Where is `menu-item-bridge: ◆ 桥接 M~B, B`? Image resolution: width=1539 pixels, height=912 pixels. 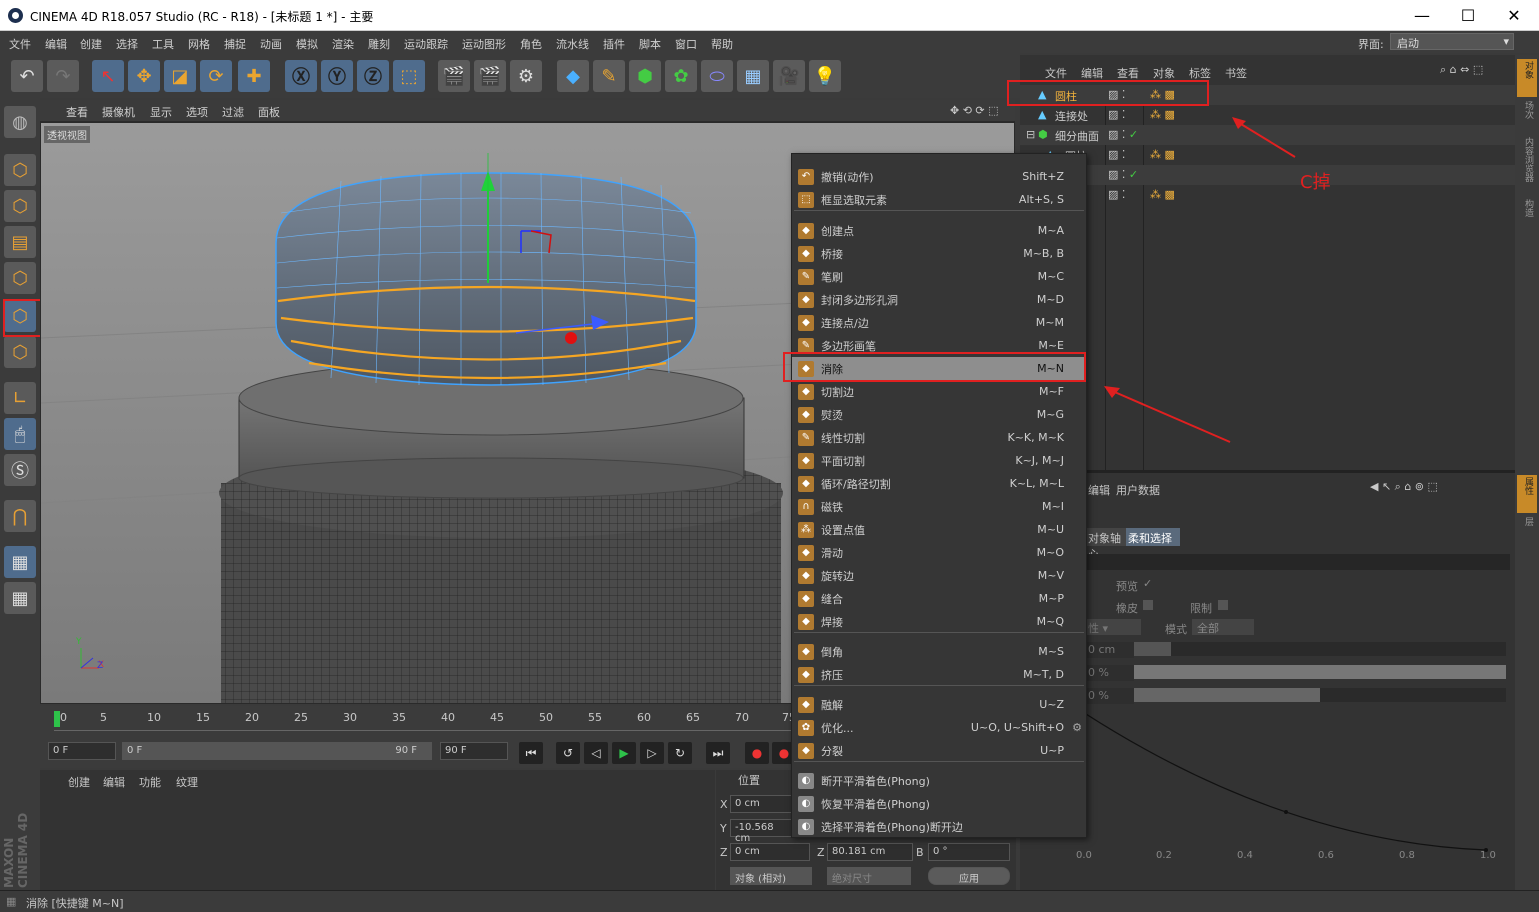 menu-item-bridge: ◆ 桥接 M~B, B is located at coordinates (939, 253).